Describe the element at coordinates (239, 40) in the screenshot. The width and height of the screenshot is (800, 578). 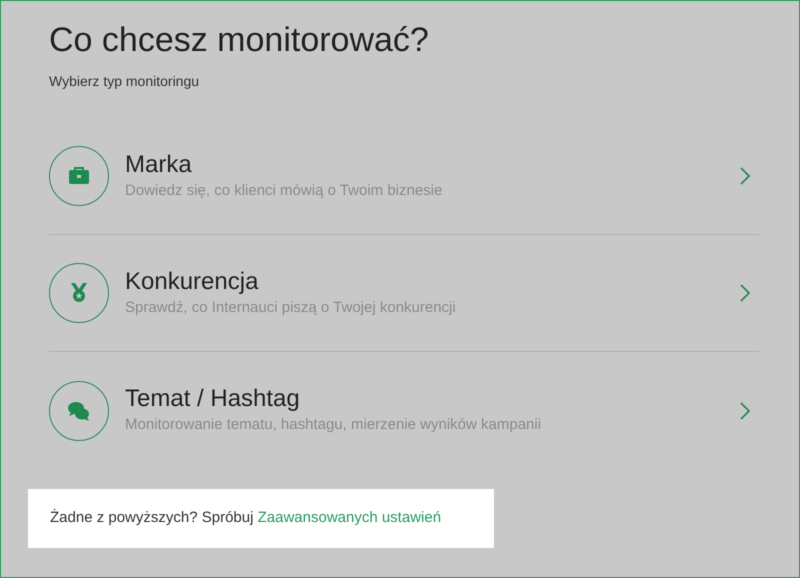
I see `page-title: Co chcesz monitorować?` at that location.